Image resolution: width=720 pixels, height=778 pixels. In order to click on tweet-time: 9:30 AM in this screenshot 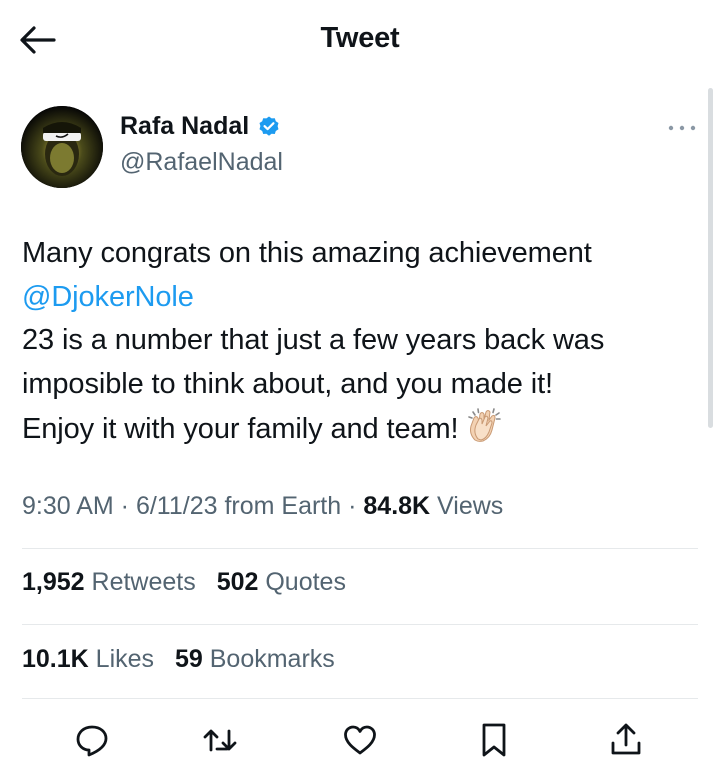, I will do `click(68, 506)`.